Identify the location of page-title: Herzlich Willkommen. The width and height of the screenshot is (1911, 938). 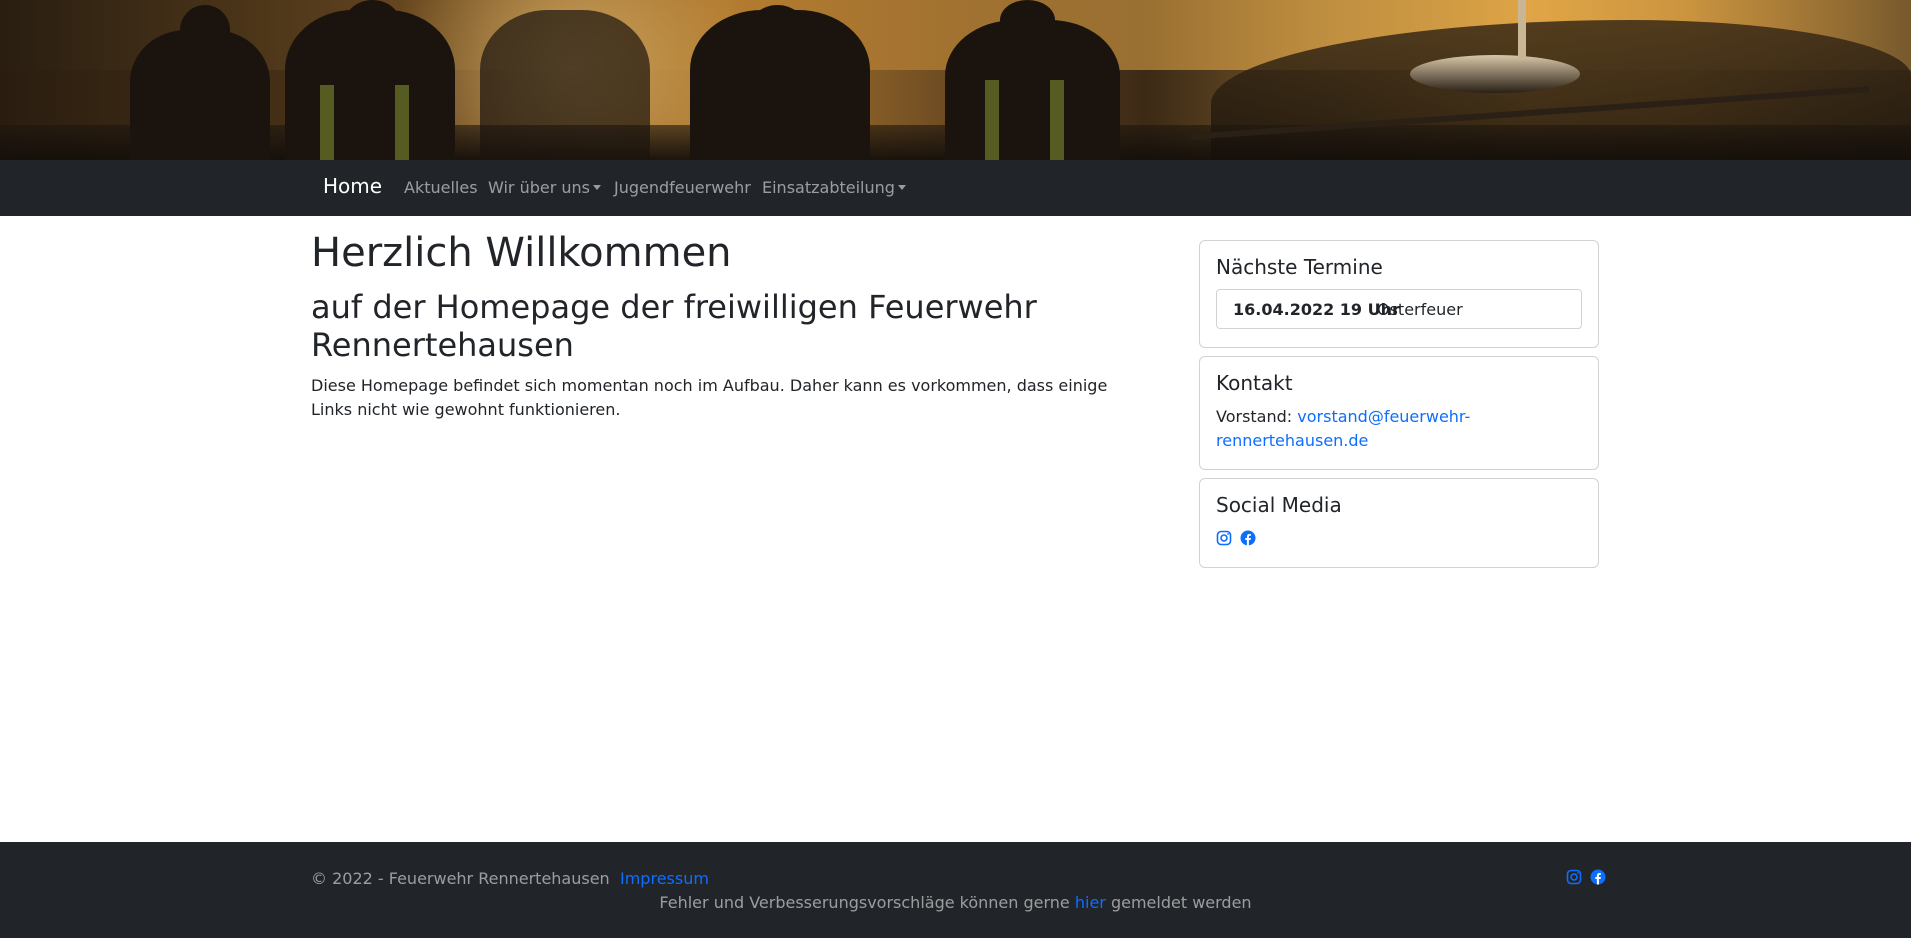
(521, 253).